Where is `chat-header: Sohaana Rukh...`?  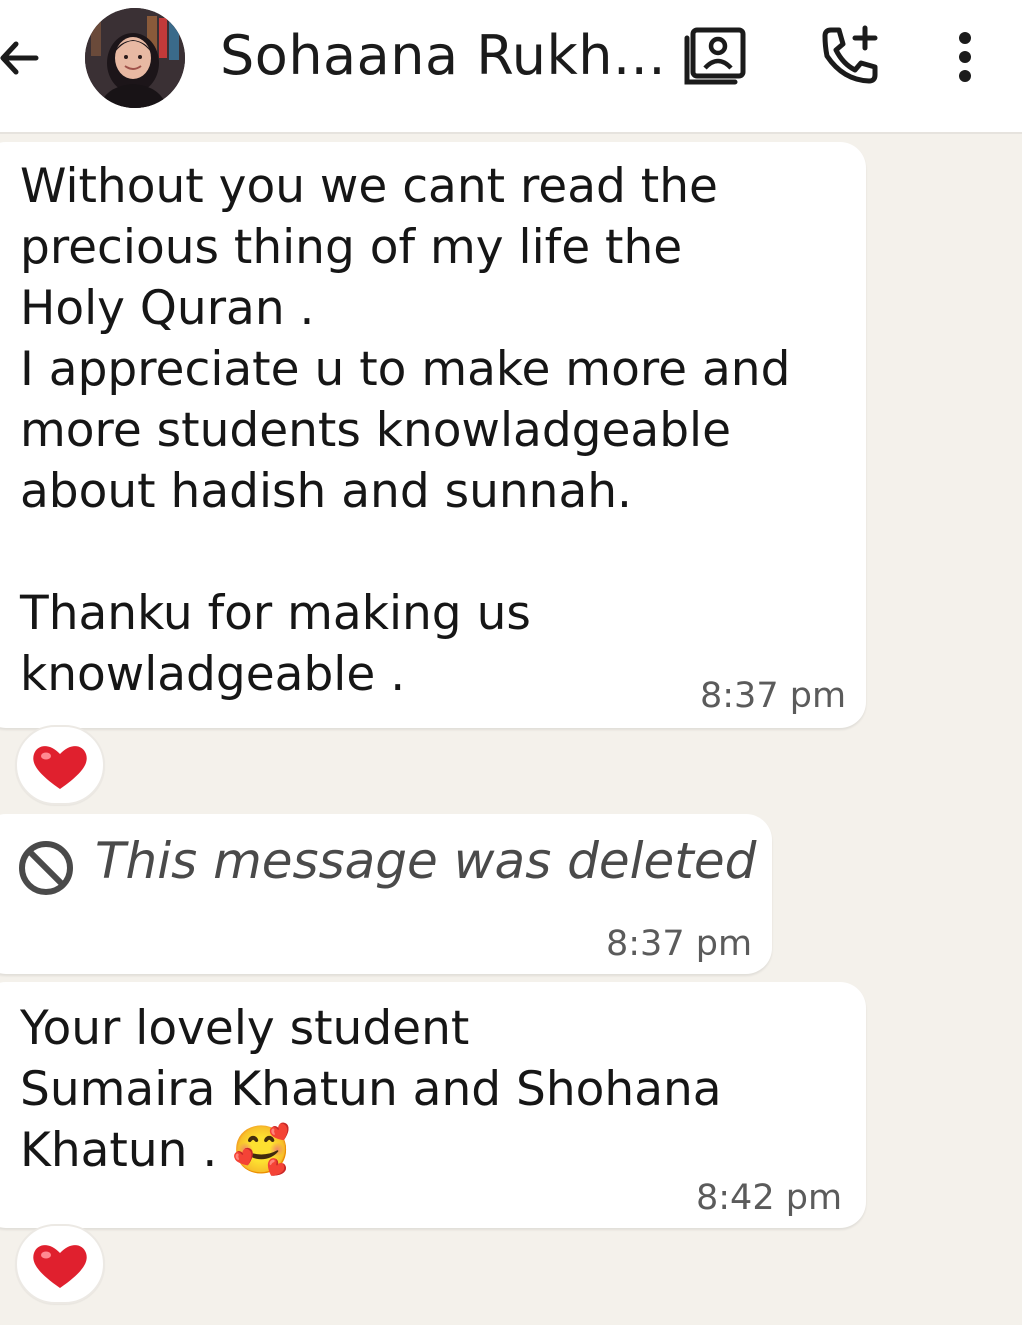
chat-header: Sohaana Rukh... is located at coordinates (511, 67).